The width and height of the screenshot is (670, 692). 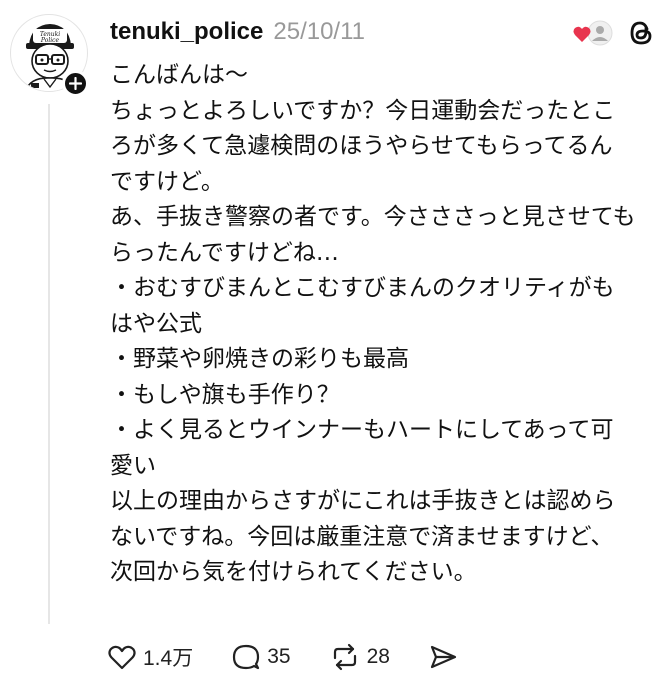 What do you see at coordinates (259, 359) in the screenshot?
I see `post-text-line: ・野菜や卵焼きの彩りも最高` at bounding box center [259, 359].